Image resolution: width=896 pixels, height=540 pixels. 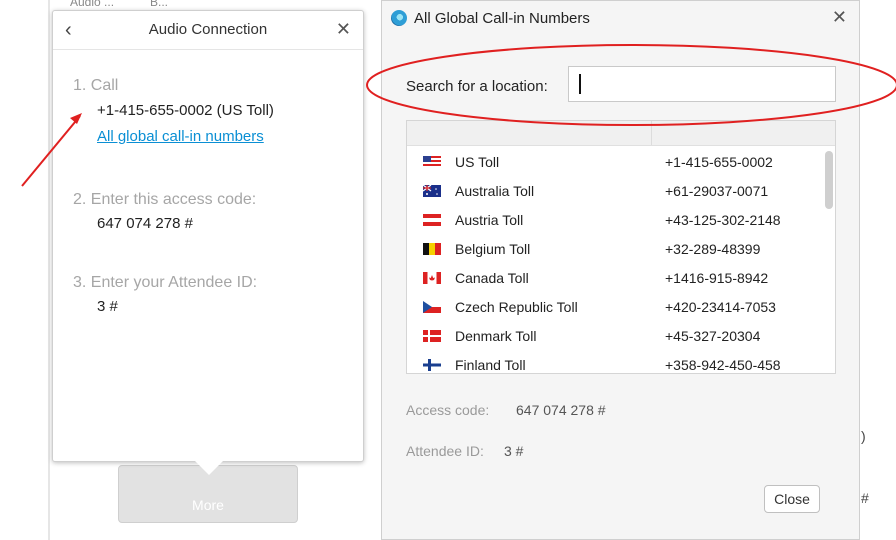 What do you see at coordinates (49, 270) in the screenshot?
I see `background-divider` at bounding box center [49, 270].